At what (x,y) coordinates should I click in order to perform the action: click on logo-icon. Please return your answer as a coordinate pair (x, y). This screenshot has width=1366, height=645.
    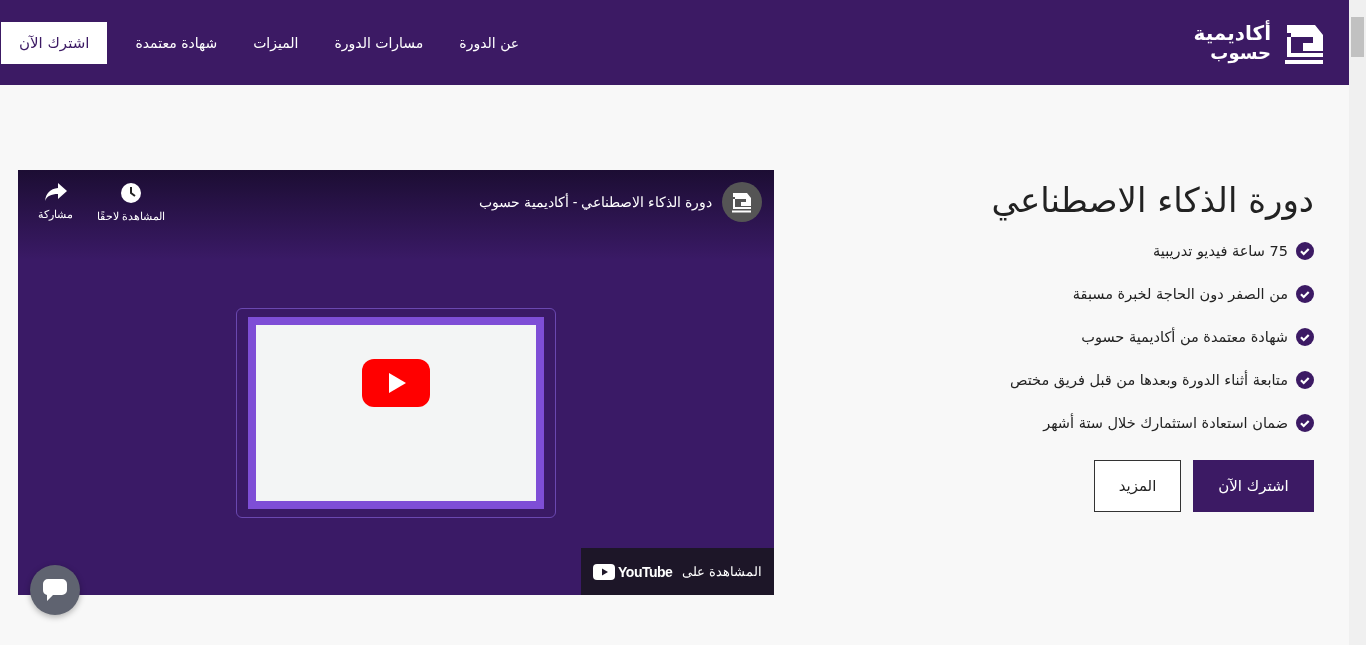
    Looking at the image, I should click on (742, 202).